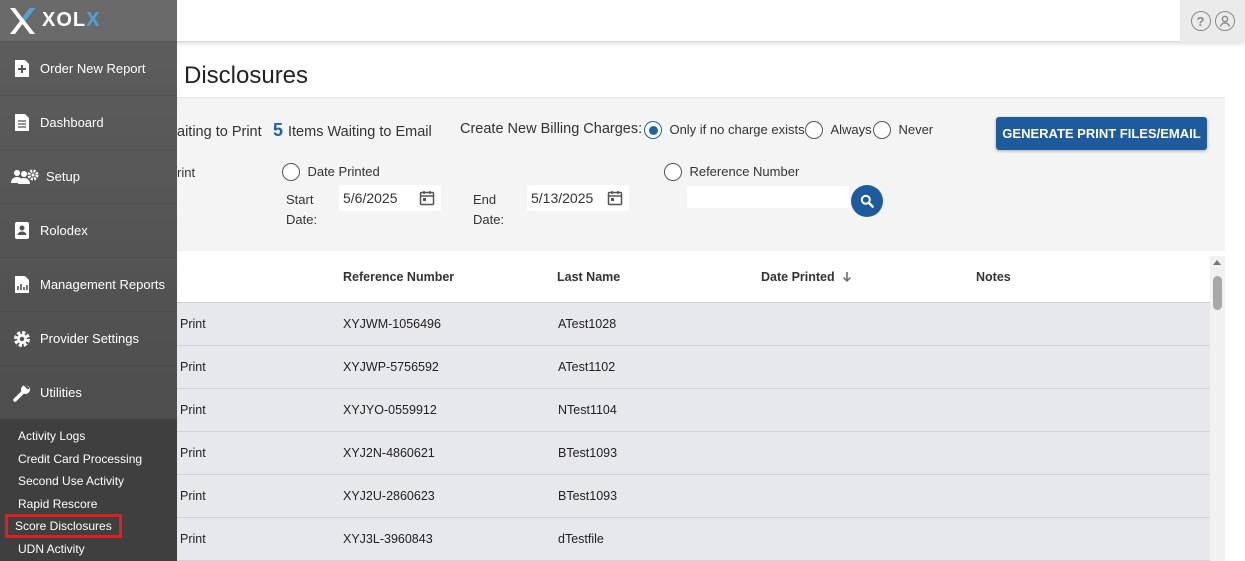 The image size is (1245, 561). I want to click on partial-radio-label: rint, so click(186, 172).